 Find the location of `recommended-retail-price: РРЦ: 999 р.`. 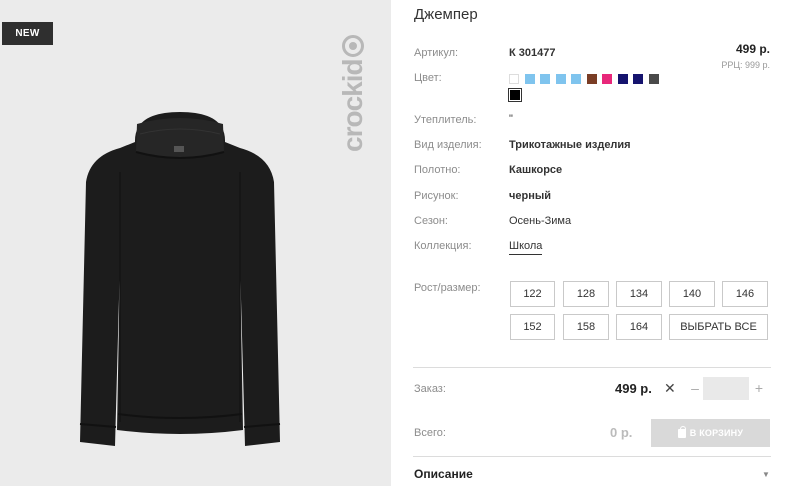

recommended-retail-price: РРЦ: 999 р. is located at coordinates (745, 65).